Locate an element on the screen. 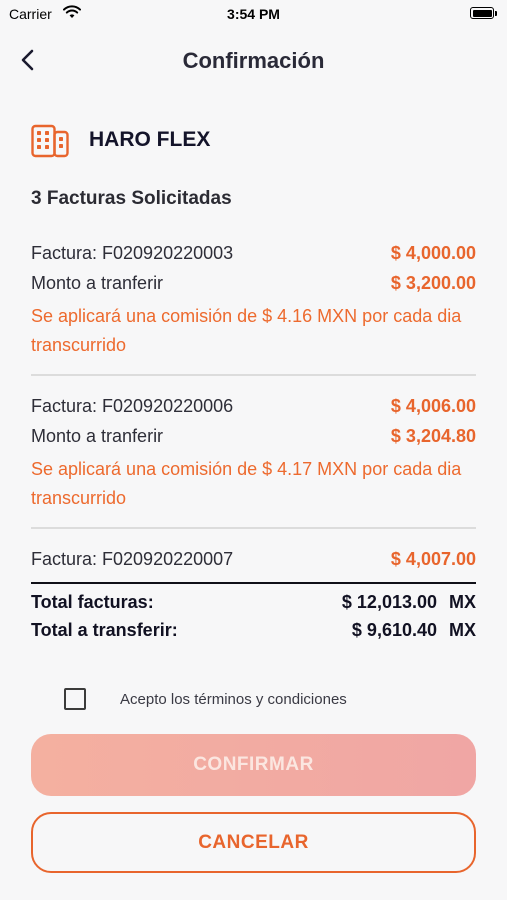 This screenshot has width=507, height=900. transfer-amount: $ 3,204.80 is located at coordinates (433, 436).